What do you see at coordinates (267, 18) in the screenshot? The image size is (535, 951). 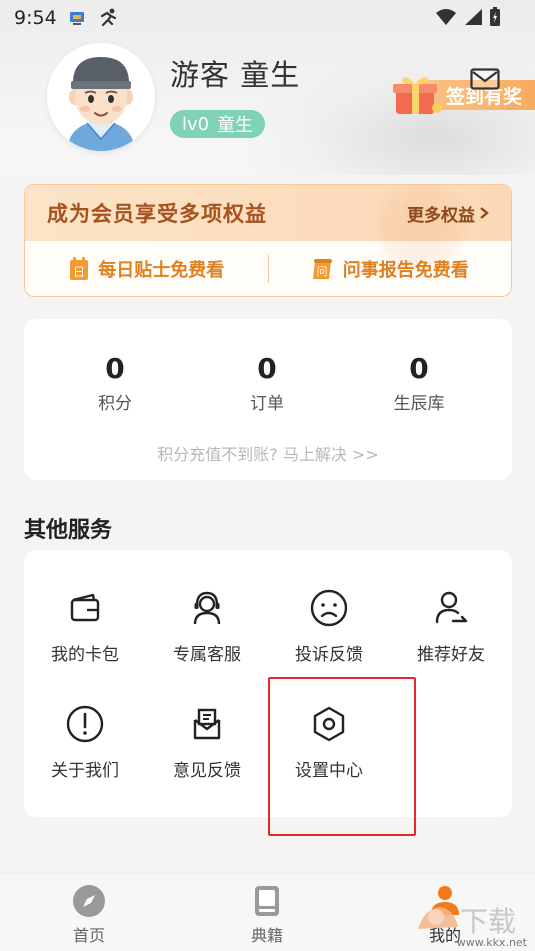 I see `status-bar: 9:54` at bounding box center [267, 18].